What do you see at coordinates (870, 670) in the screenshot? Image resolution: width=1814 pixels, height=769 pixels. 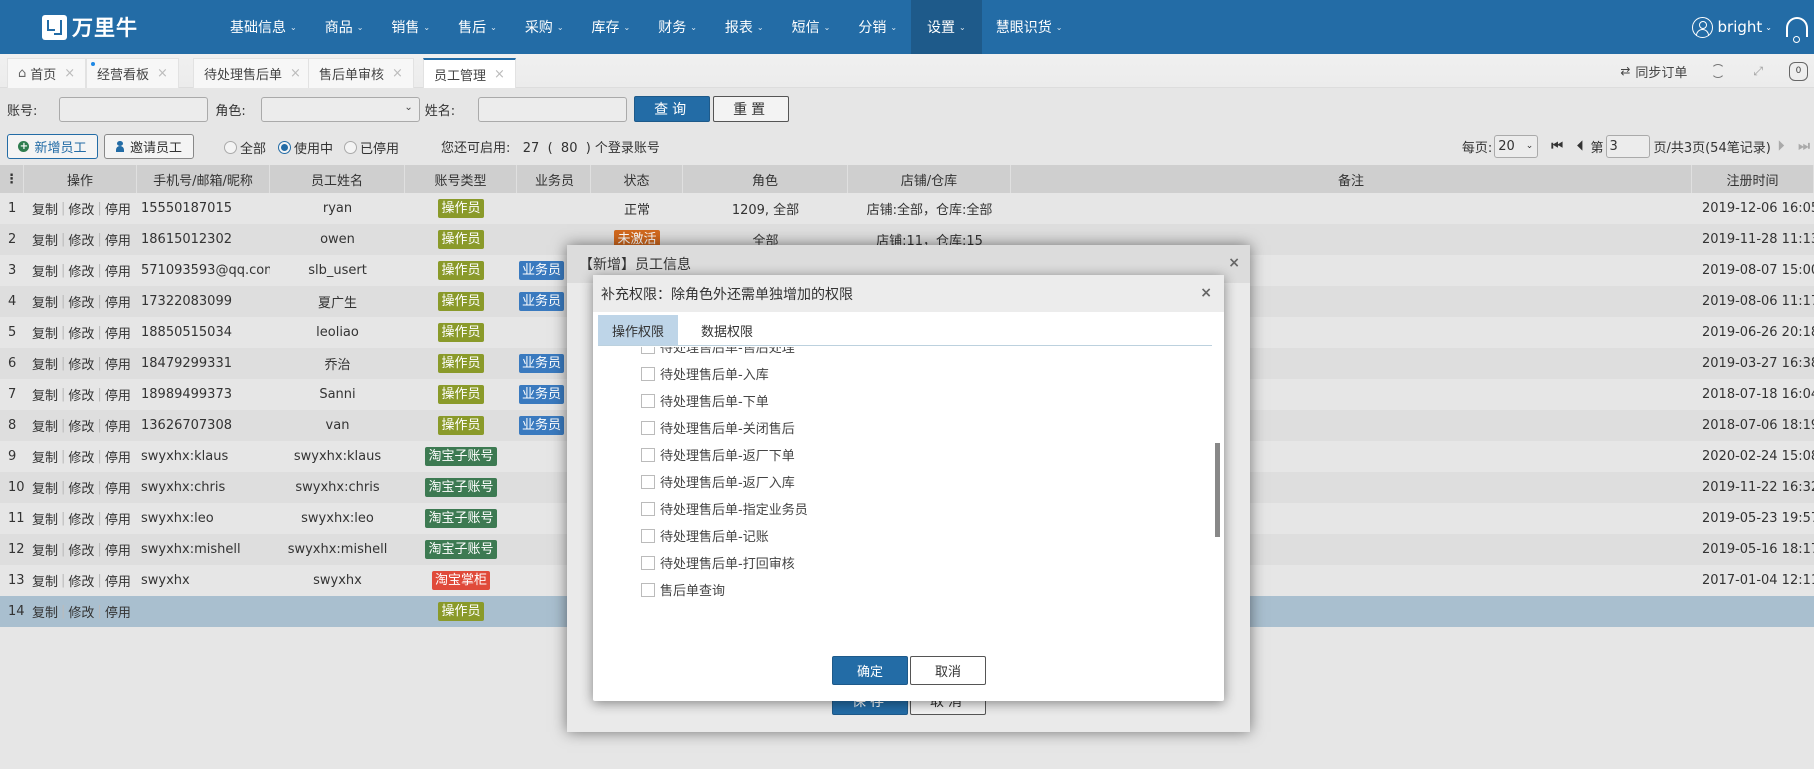 I see `confirm-button: 确定` at bounding box center [870, 670].